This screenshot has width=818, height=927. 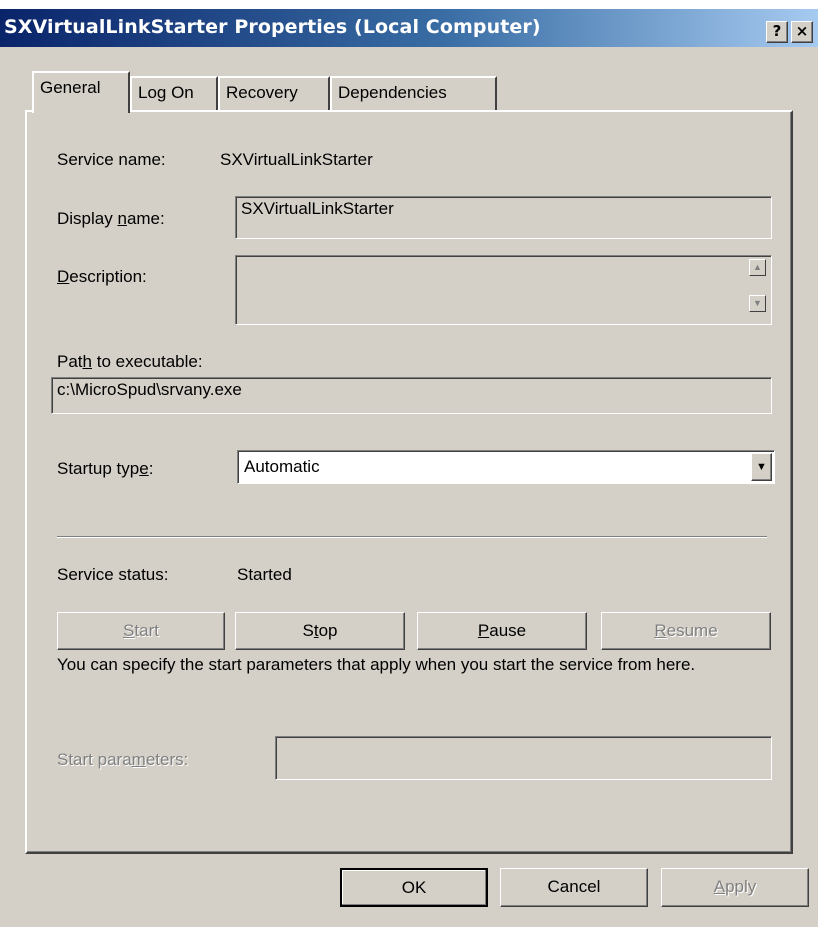 What do you see at coordinates (296, 159) in the screenshot?
I see `service-name-value: SXVirtualLinkStarter` at bounding box center [296, 159].